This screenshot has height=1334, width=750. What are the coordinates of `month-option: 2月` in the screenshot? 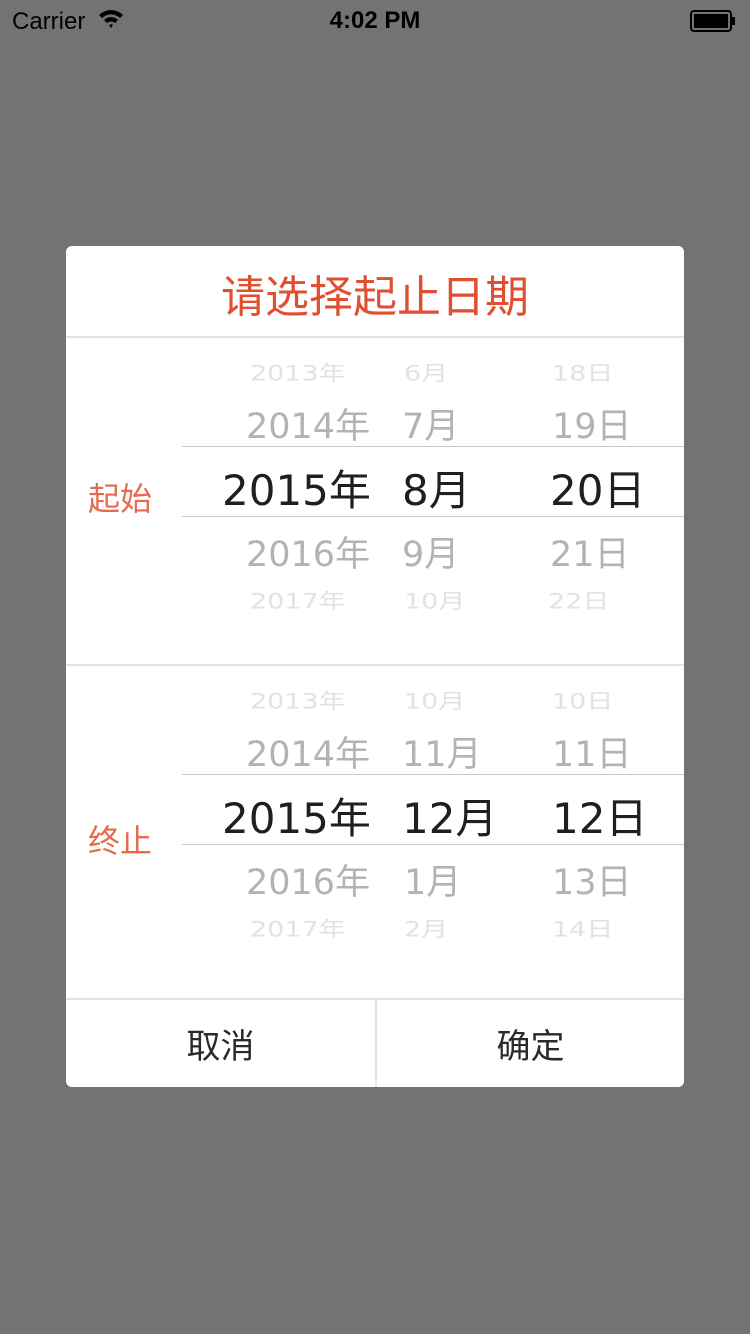 It's located at (426, 927).